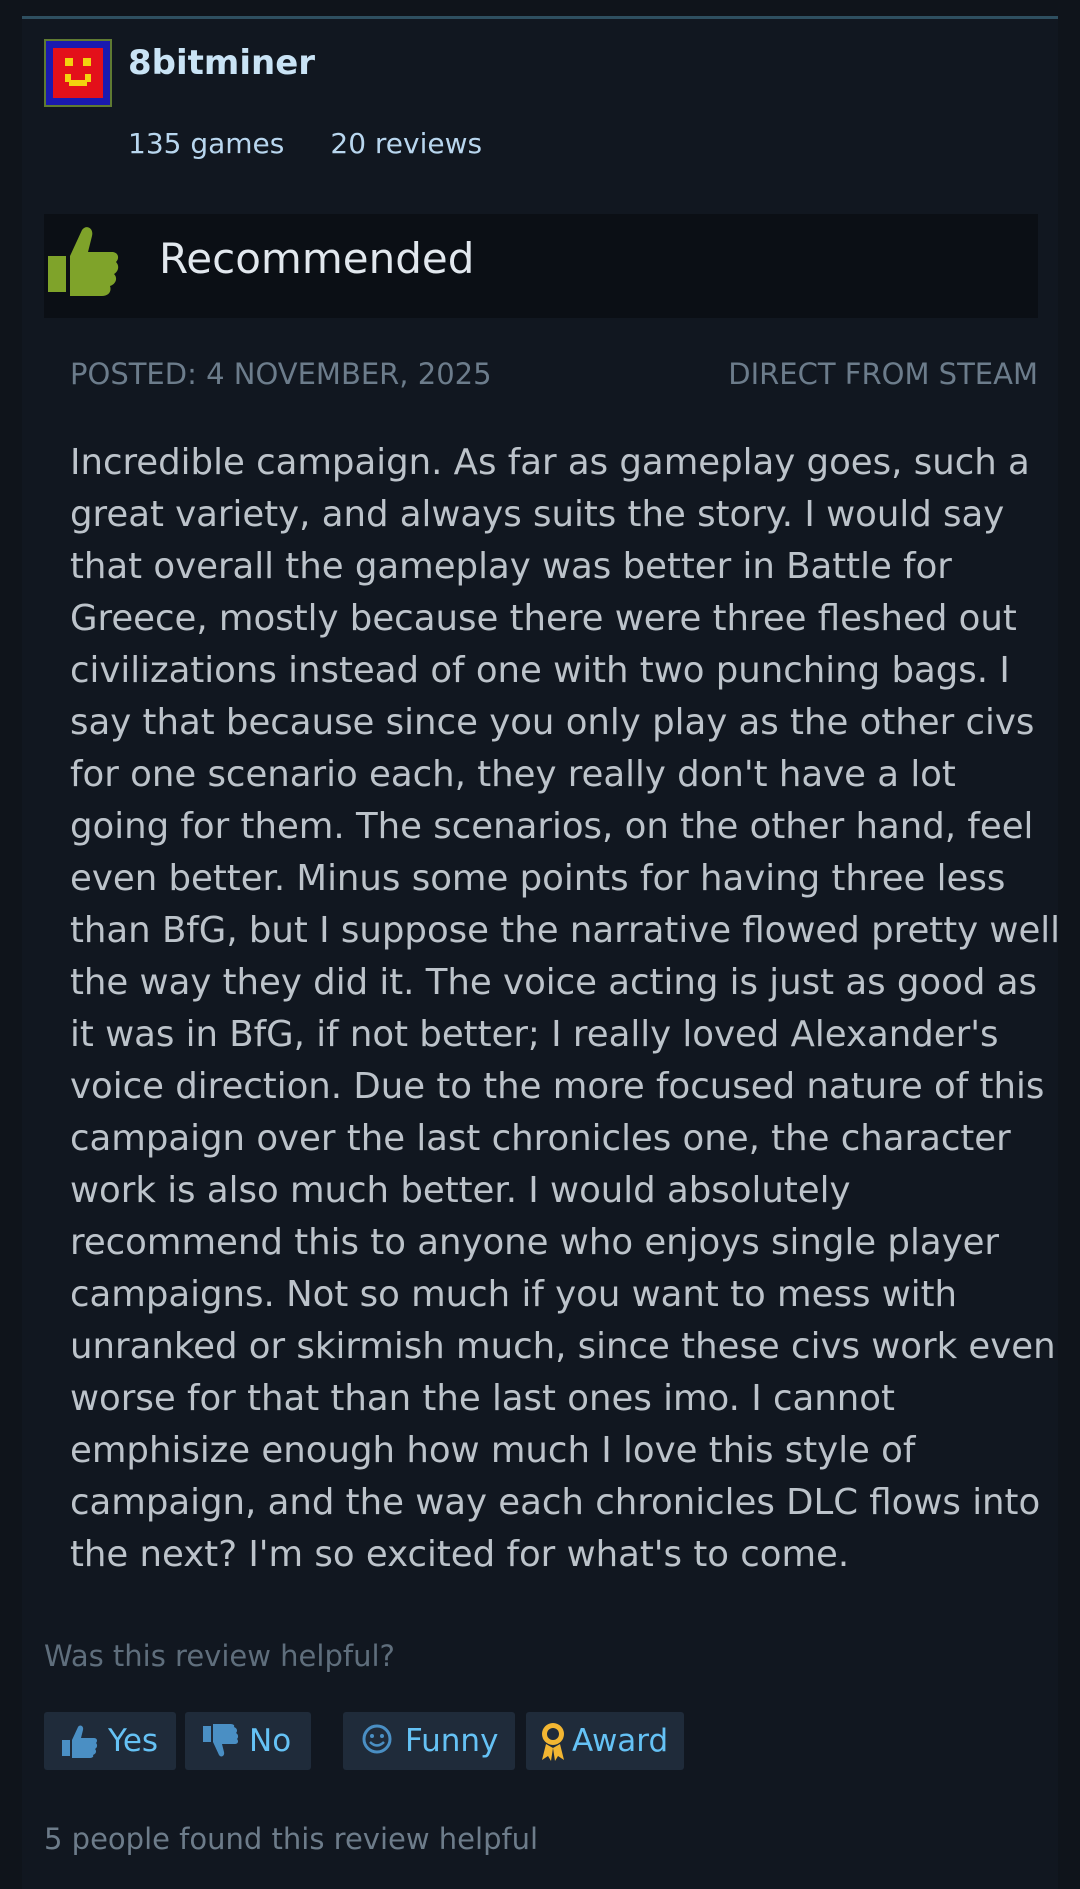 This screenshot has width=1080, height=1889. What do you see at coordinates (281, 374) in the screenshot?
I see `posted-date: POSTED: 4 NOVEMBER, 2025` at bounding box center [281, 374].